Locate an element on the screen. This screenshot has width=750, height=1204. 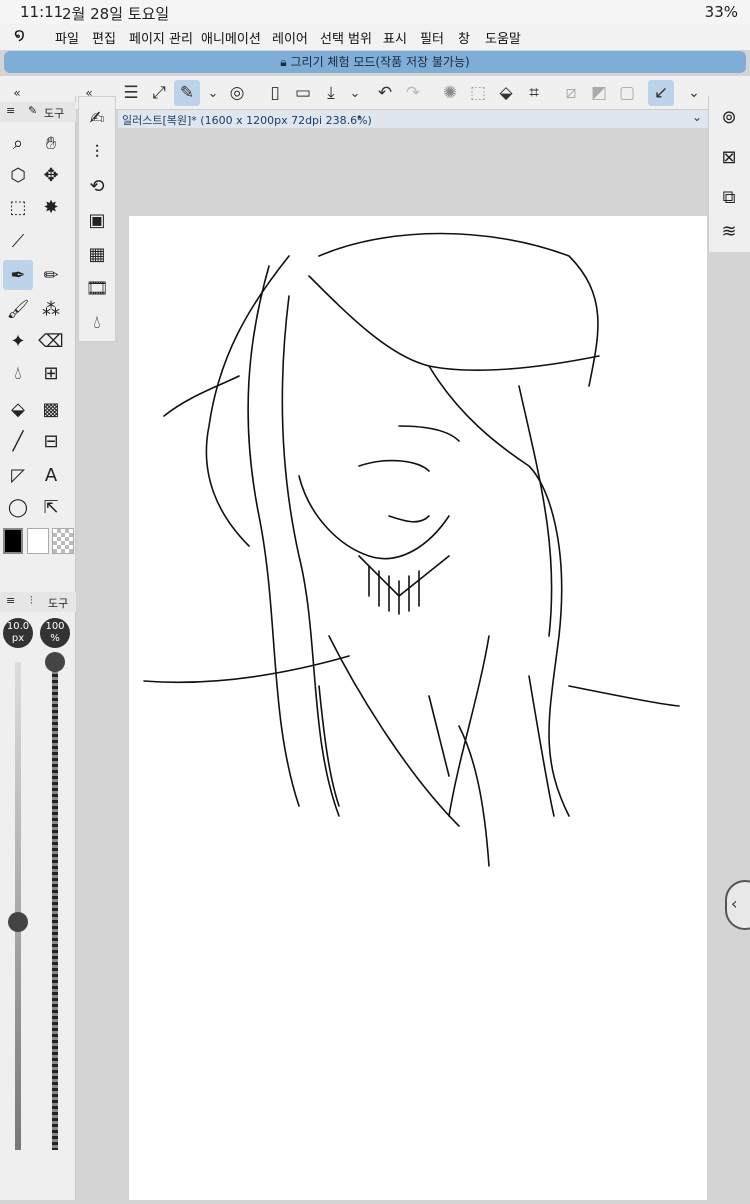
document-title: 일러스트[복원]* (1600 x 1200px 72dpi 238.6%) is located at coordinates (247, 120).